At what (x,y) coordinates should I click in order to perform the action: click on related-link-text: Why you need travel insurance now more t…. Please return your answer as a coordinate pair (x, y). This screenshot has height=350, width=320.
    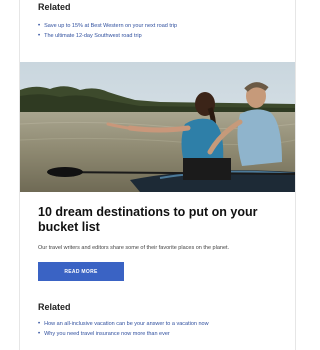
    Looking at the image, I should click on (107, 334).